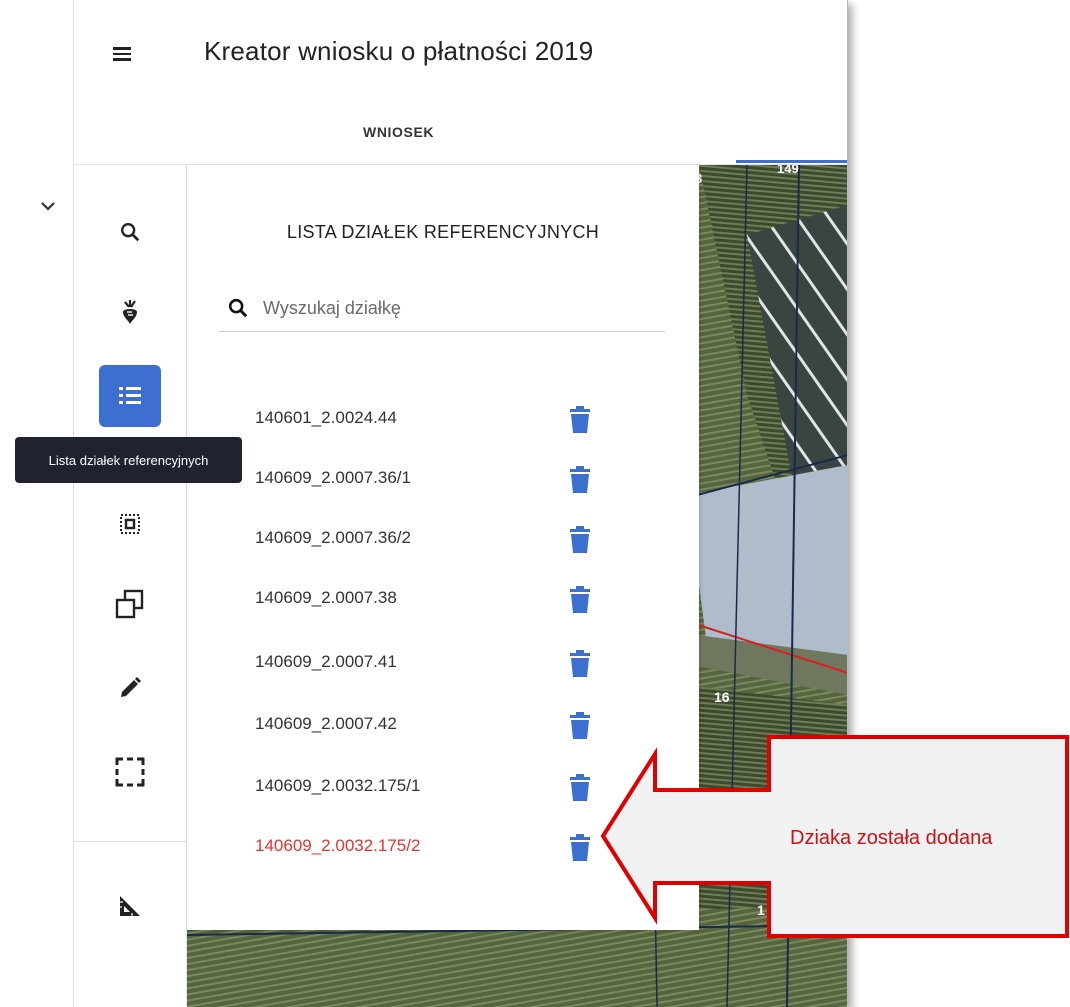 The width and height of the screenshot is (1070, 1007). I want to click on map-label: 16, so click(722, 697).